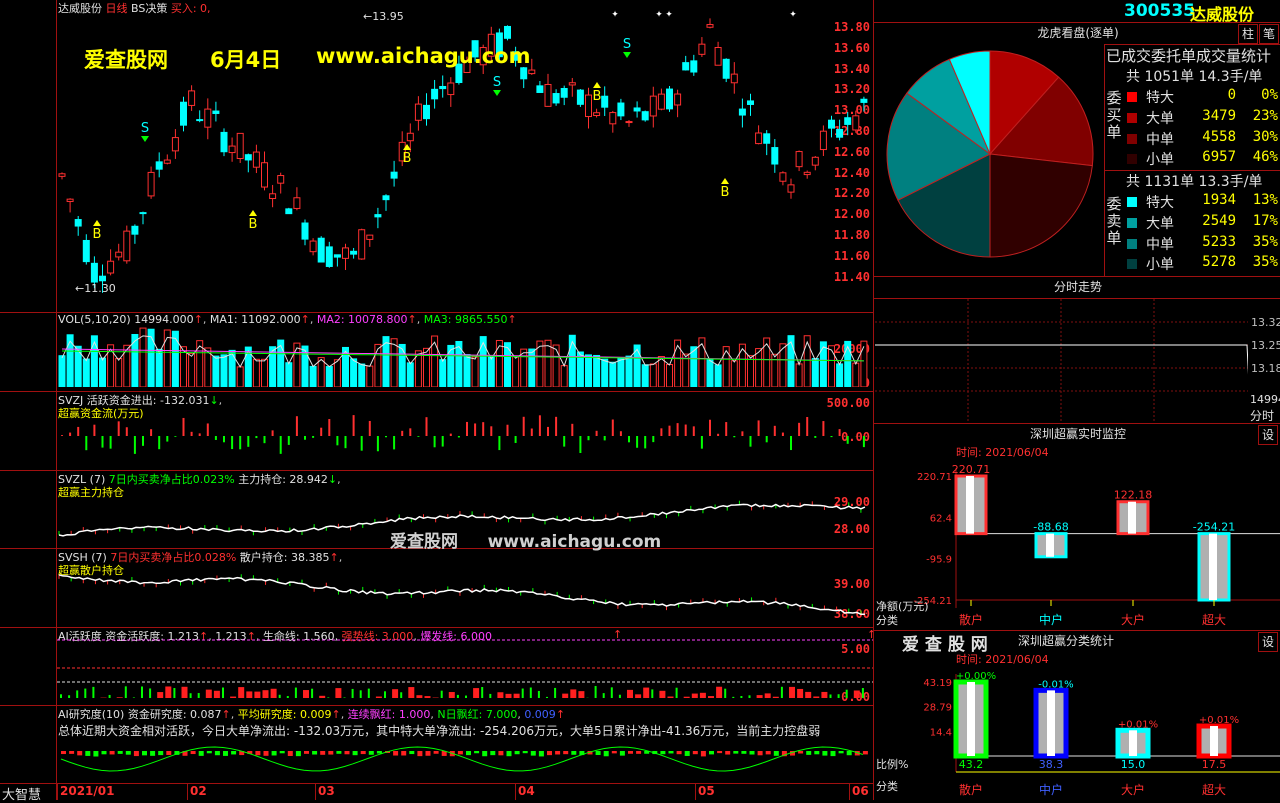 This screenshot has width=1280, height=803. Describe the element at coordinates (1138, 724) in the screenshot. I see `class-change: +0.01%` at that location.